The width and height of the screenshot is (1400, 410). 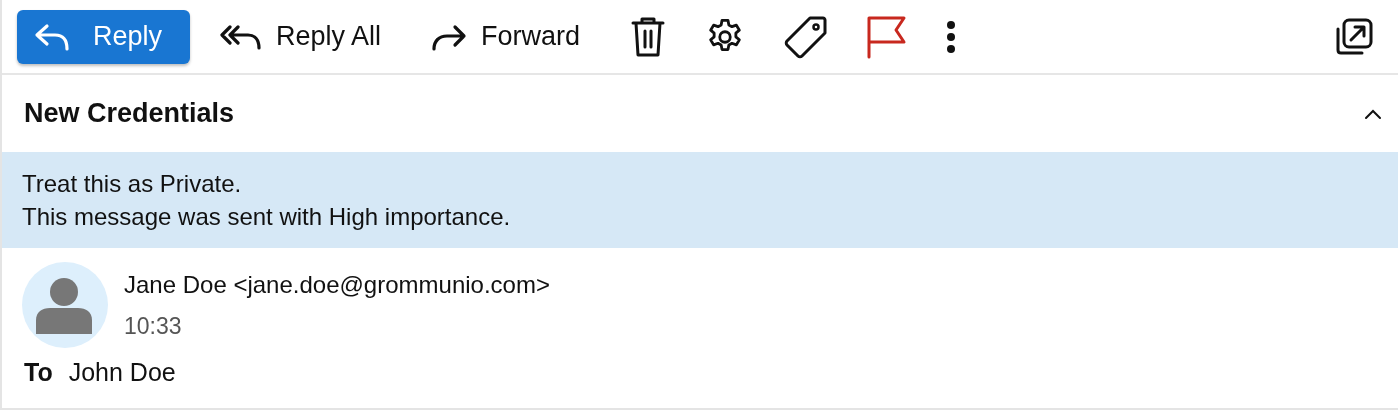 I want to click on sender-text: Jane Doe <jane.doe@grommunio.com>, so click(x=337, y=284).